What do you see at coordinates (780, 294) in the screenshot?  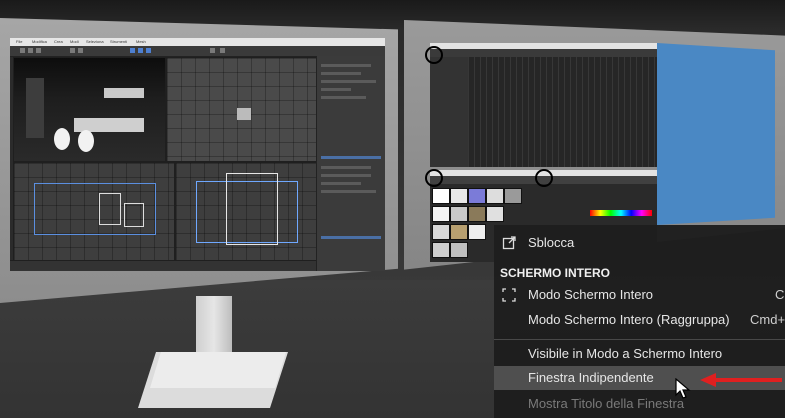 I see `menu-item-shortcut: C` at bounding box center [780, 294].